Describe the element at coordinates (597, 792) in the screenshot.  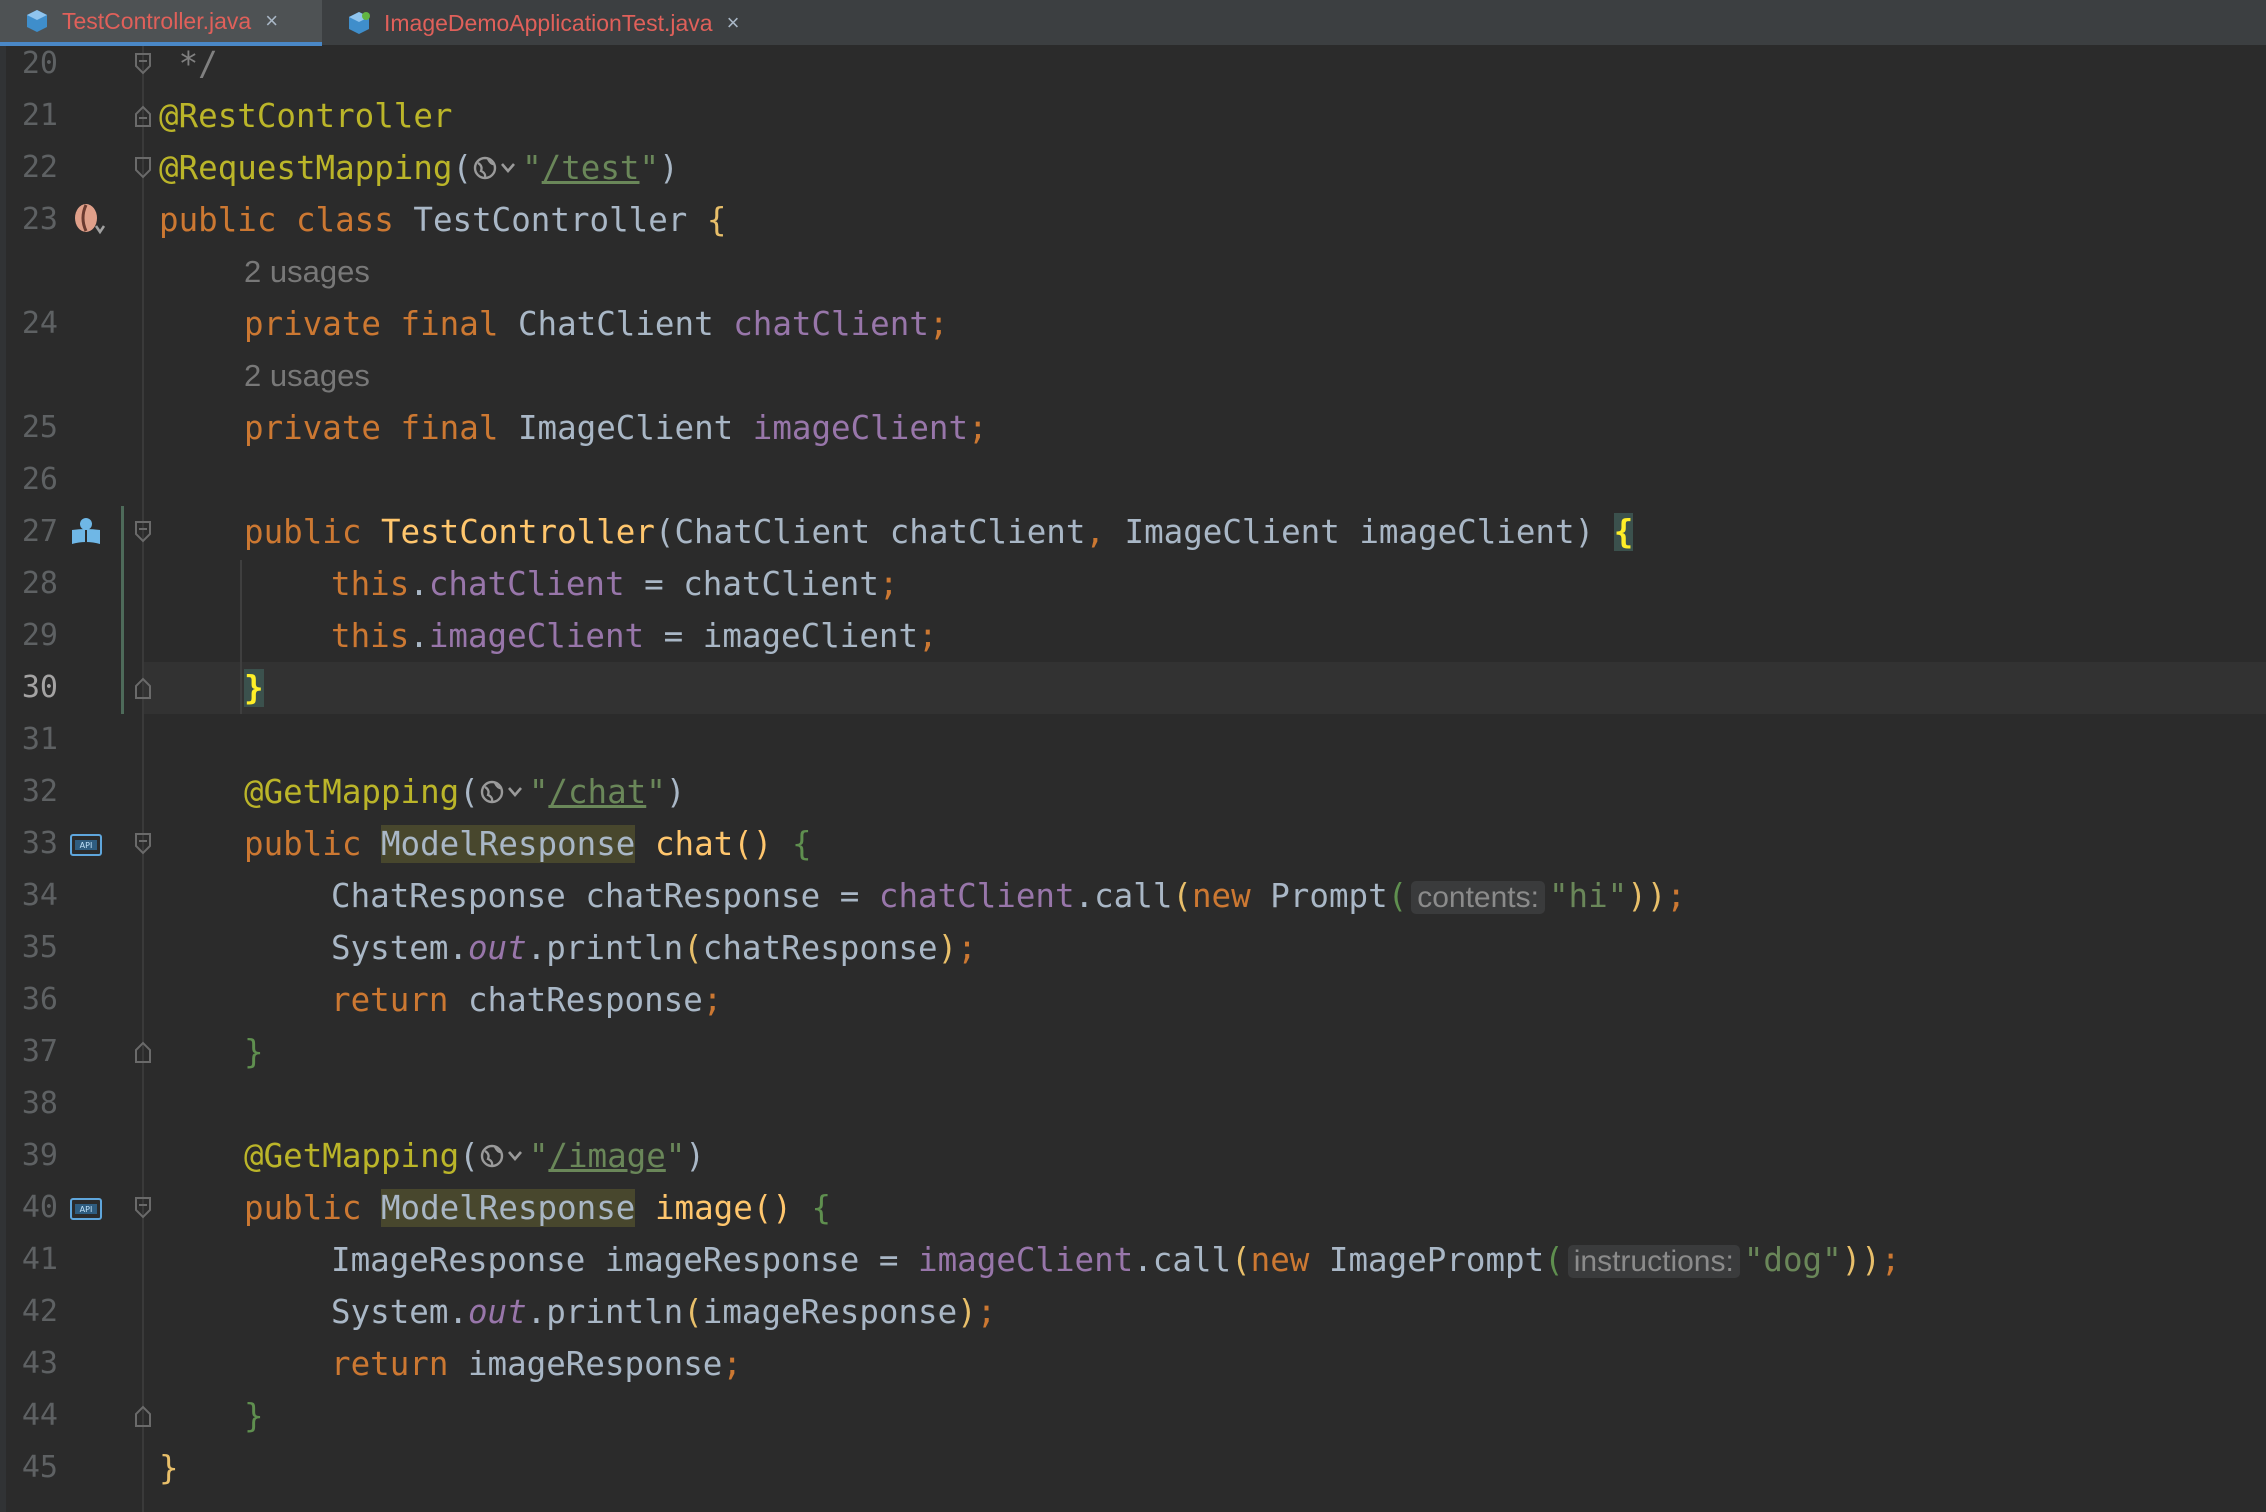
I see `url-link: /chat` at that location.